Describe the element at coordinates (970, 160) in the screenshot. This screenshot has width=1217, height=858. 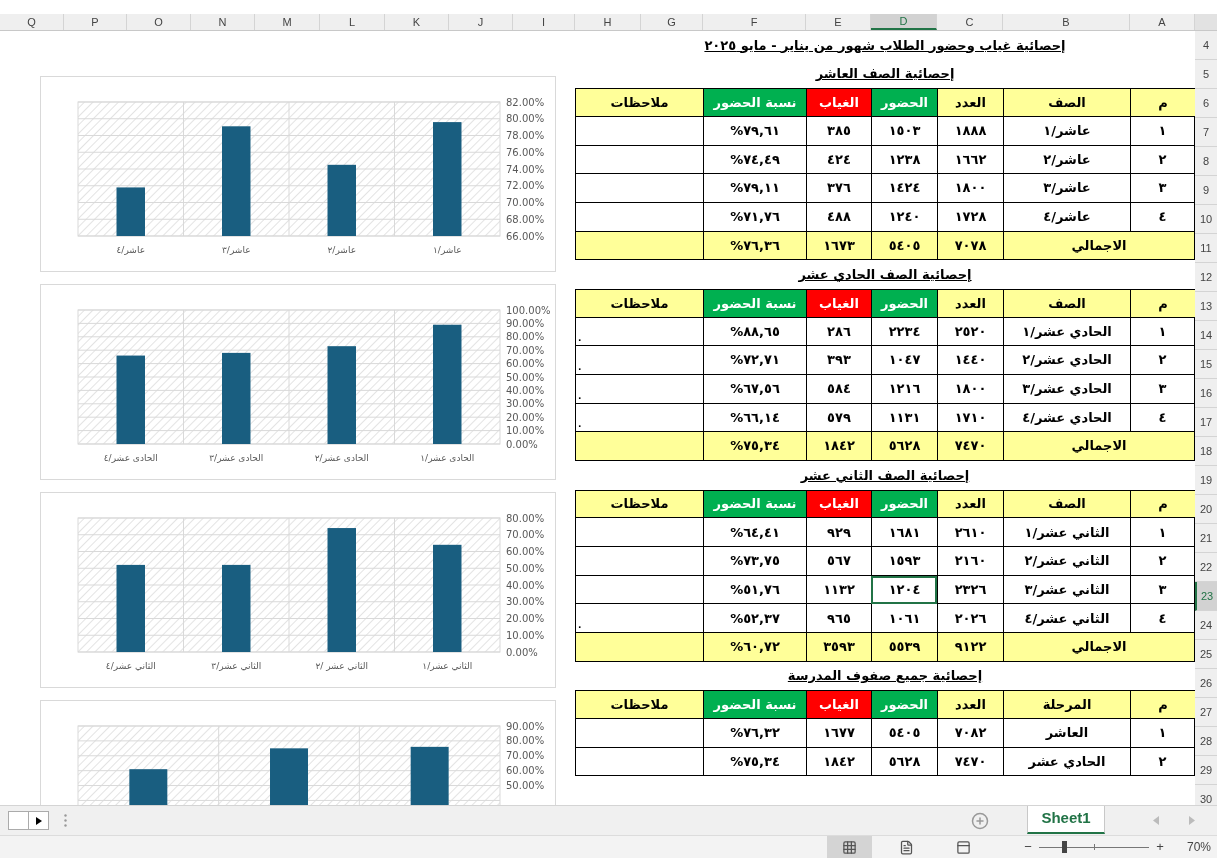
I see `table-cell: ١٦٦٢` at that location.